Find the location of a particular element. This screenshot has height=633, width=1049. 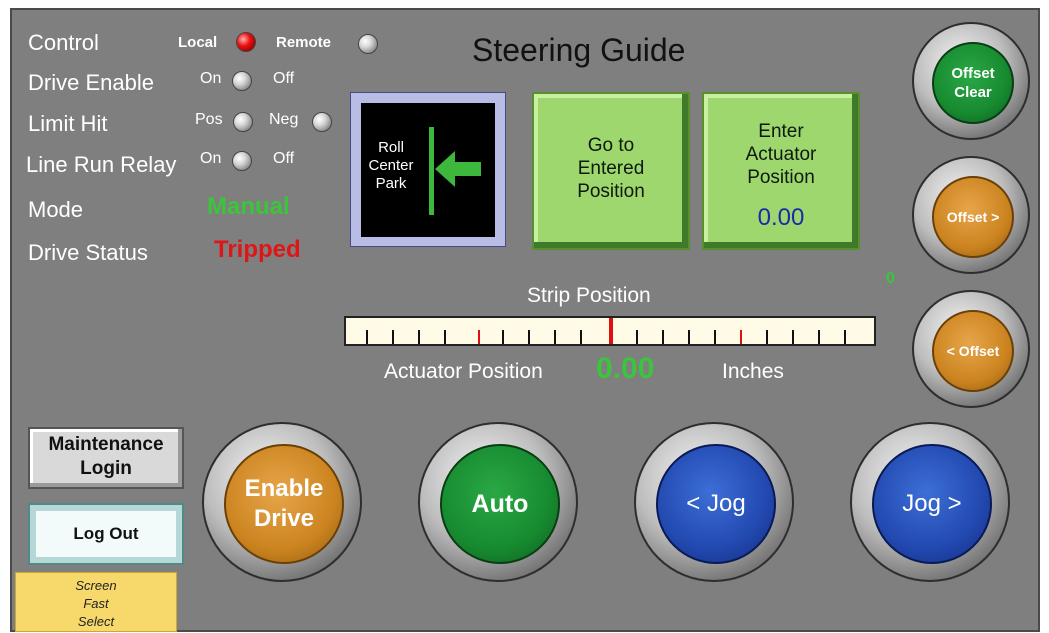

line-run-off-label: Off is located at coordinates (284, 158).